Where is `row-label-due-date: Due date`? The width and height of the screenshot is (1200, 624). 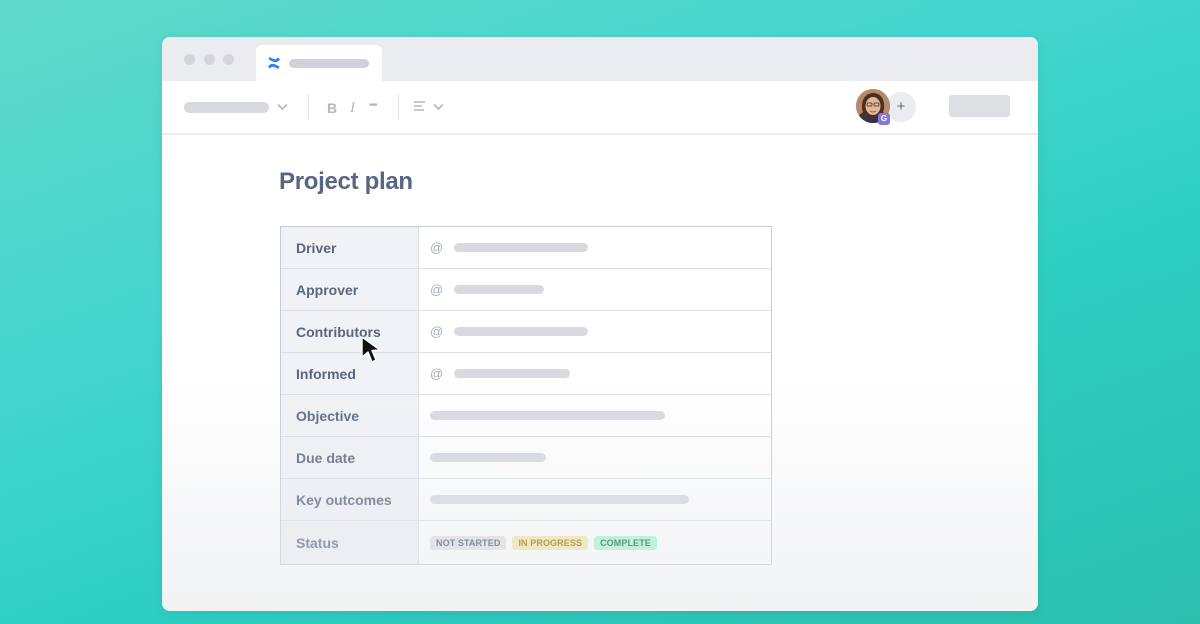
row-label-due-date: Due date is located at coordinates (350, 457).